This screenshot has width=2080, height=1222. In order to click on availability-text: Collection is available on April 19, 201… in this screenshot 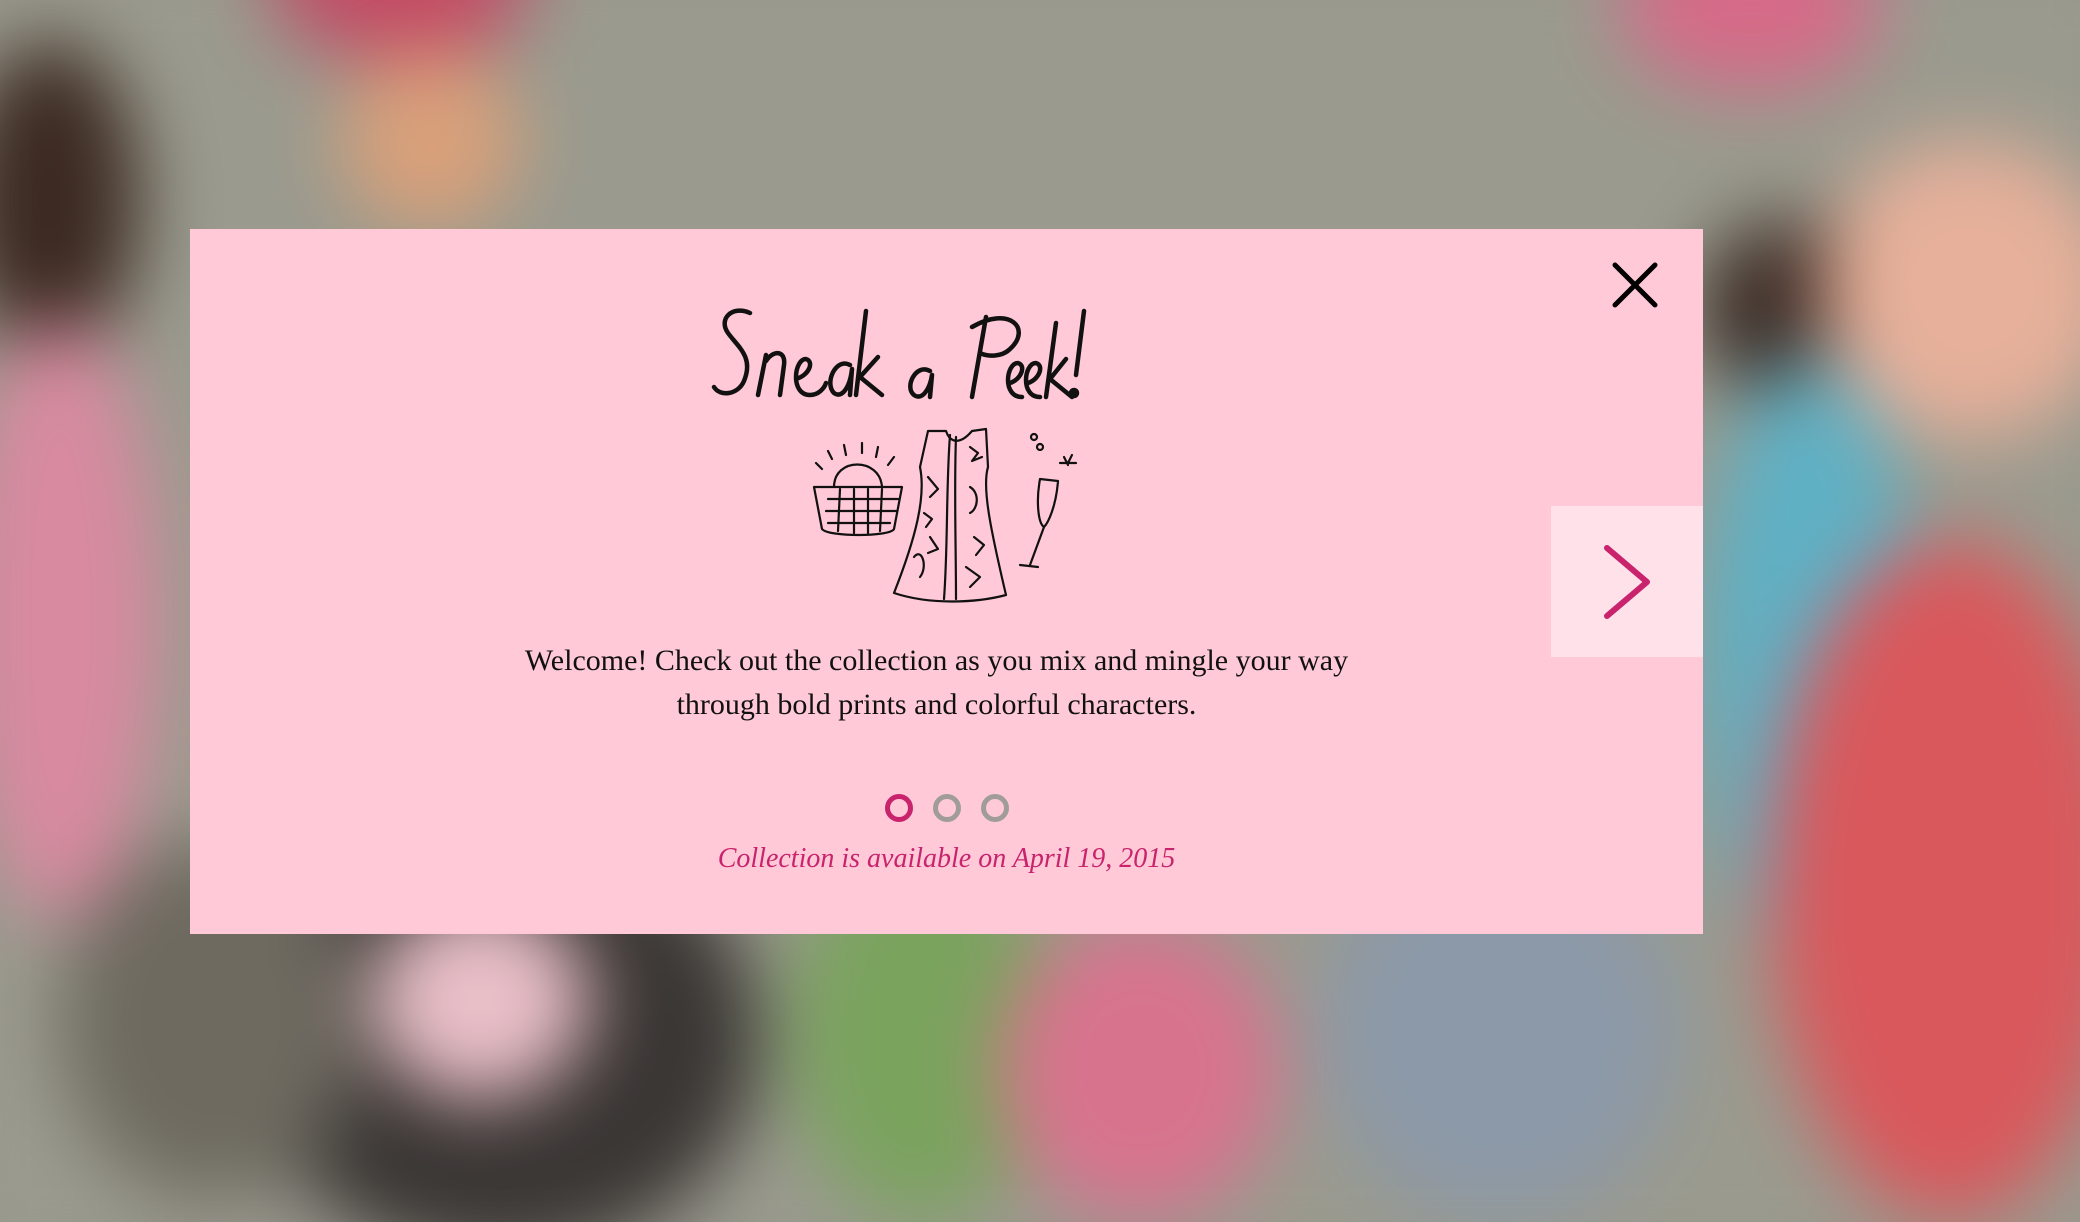, I will do `click(946, 858)`.